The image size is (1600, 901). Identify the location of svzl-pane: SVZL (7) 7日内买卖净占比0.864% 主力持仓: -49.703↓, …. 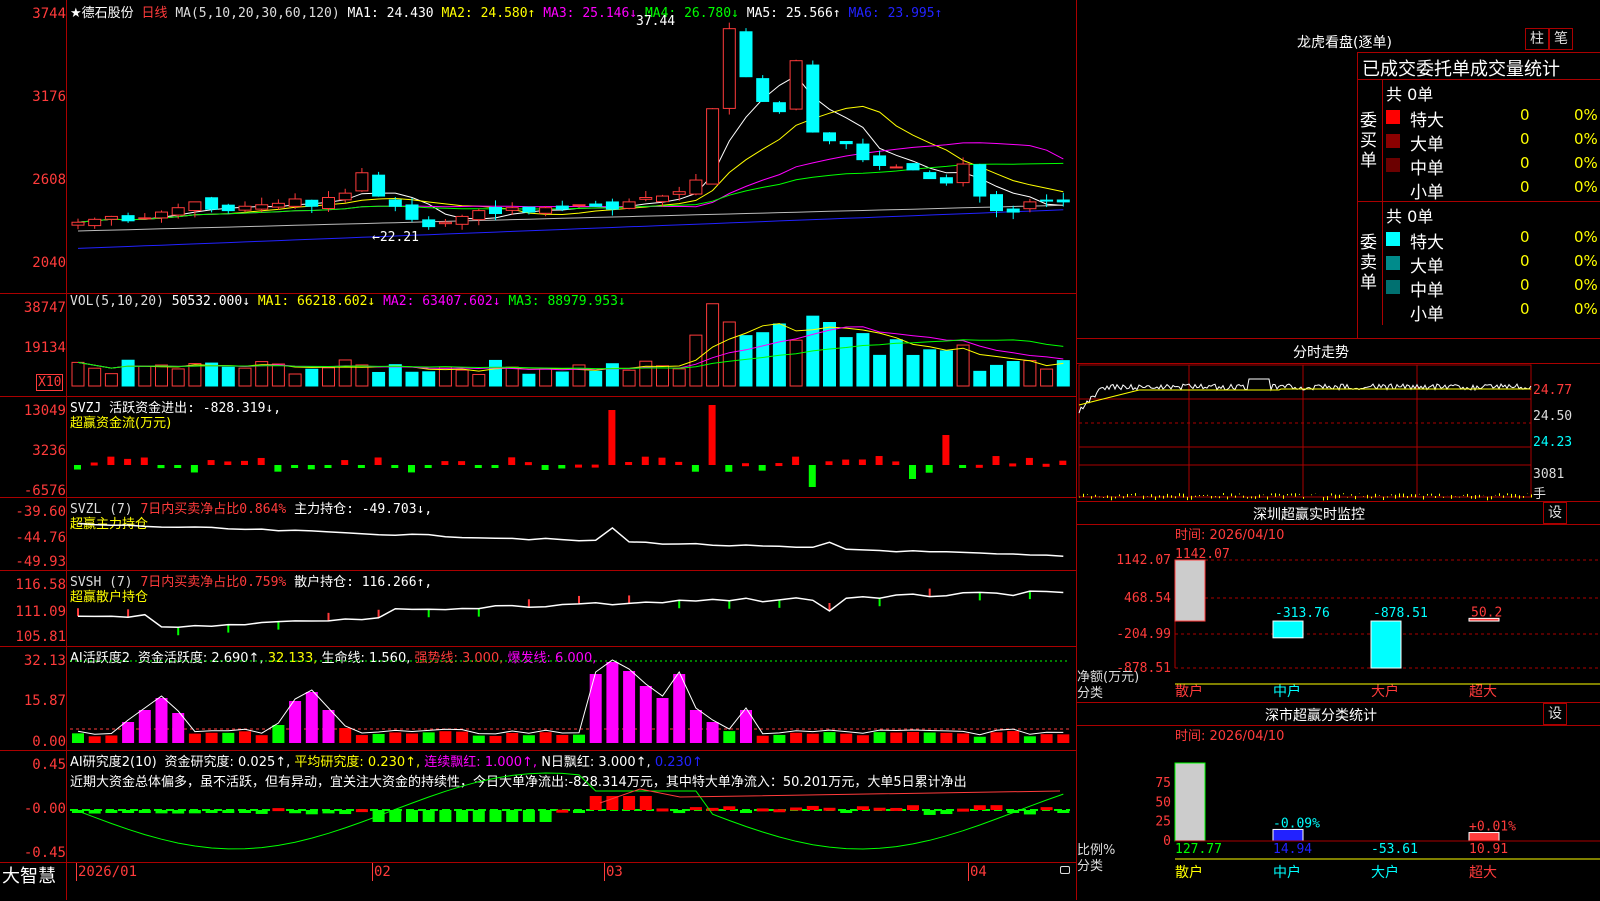
(538, 534).